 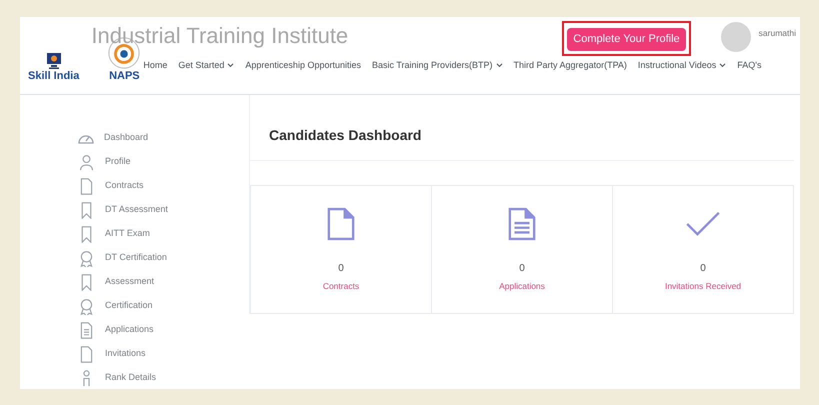 I want to click on sidebar-item: Dashboard, so click(x=163, y=138).